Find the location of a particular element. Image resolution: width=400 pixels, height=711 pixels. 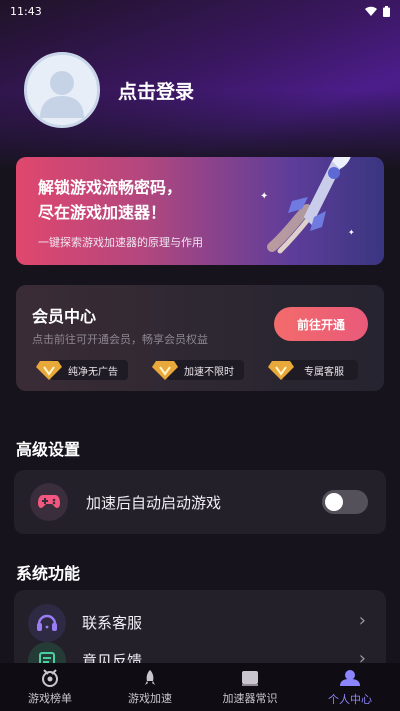

book-icon is located at coordinates (250, 678).